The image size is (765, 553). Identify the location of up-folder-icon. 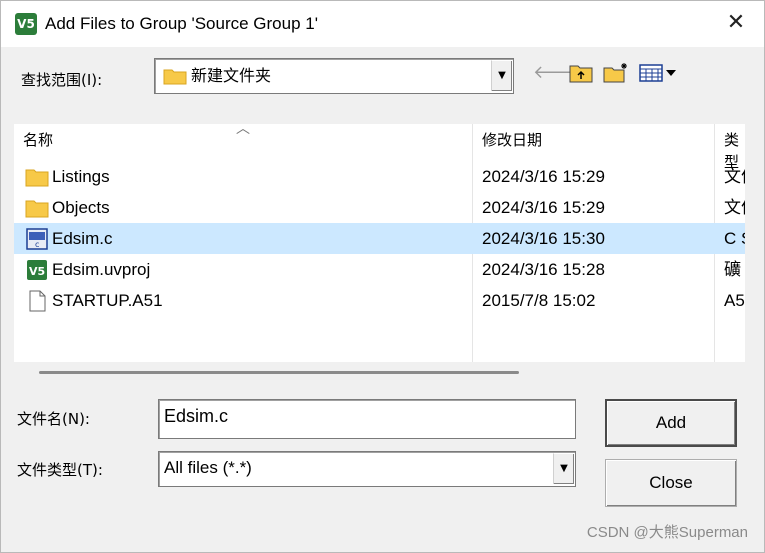
(581, 73).